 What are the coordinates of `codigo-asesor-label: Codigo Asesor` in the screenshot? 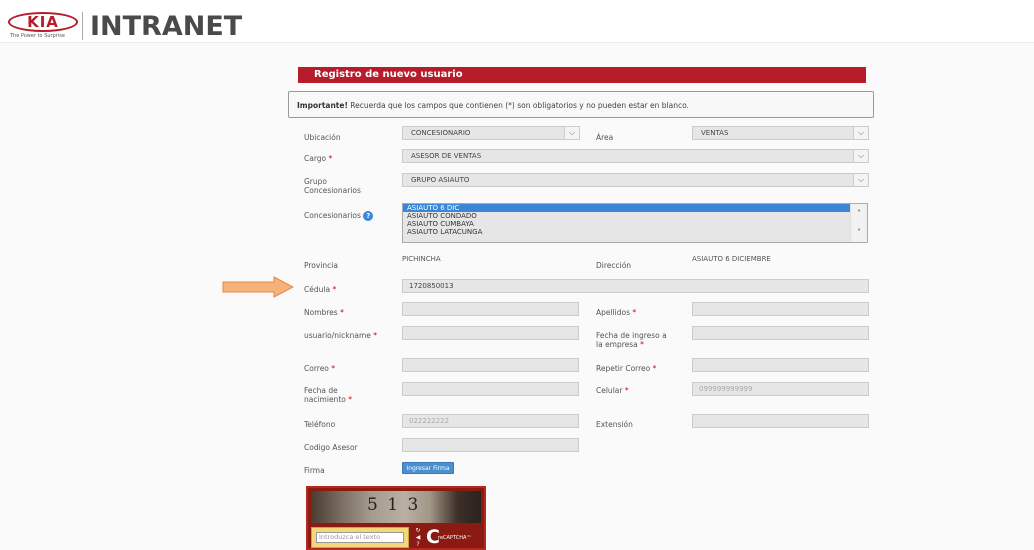 It's located at (331, 447).